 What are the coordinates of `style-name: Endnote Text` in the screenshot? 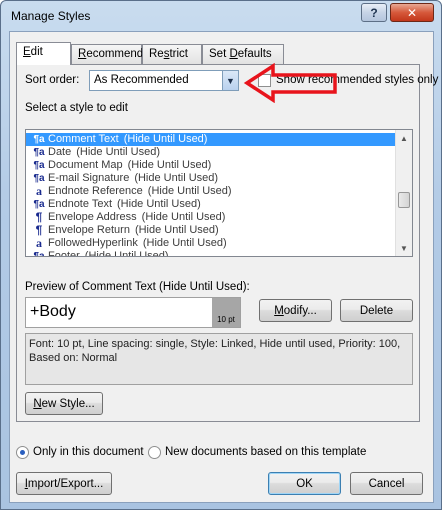 It's located at (80, 204).